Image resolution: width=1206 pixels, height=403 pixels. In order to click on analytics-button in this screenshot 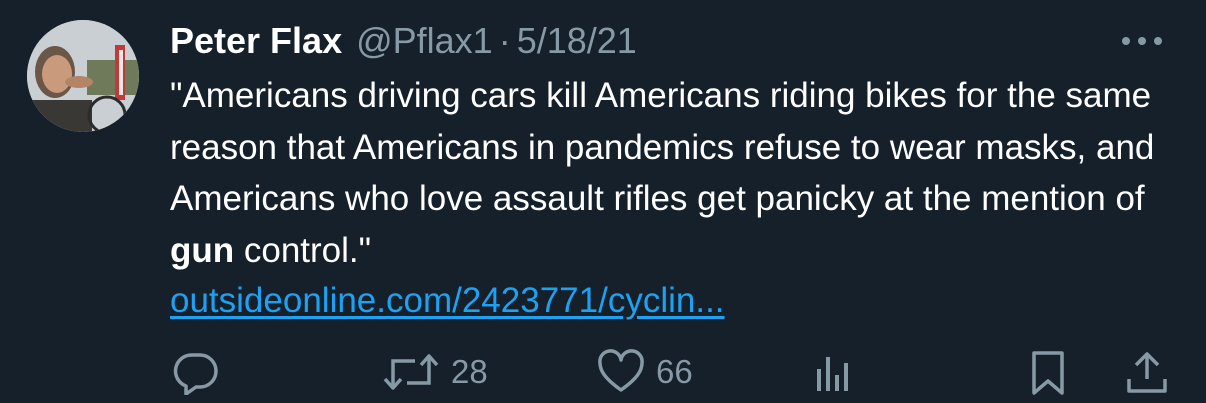, I will do `click(834, 372)`.